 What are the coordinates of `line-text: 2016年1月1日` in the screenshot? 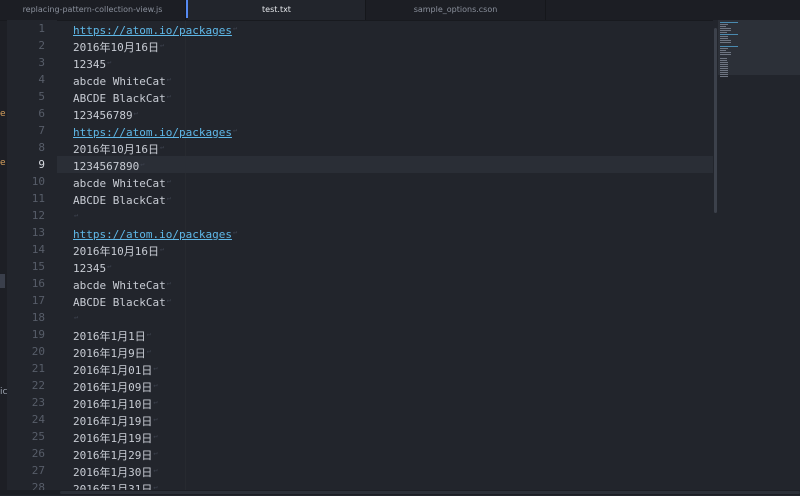 It's located at (109, 336).